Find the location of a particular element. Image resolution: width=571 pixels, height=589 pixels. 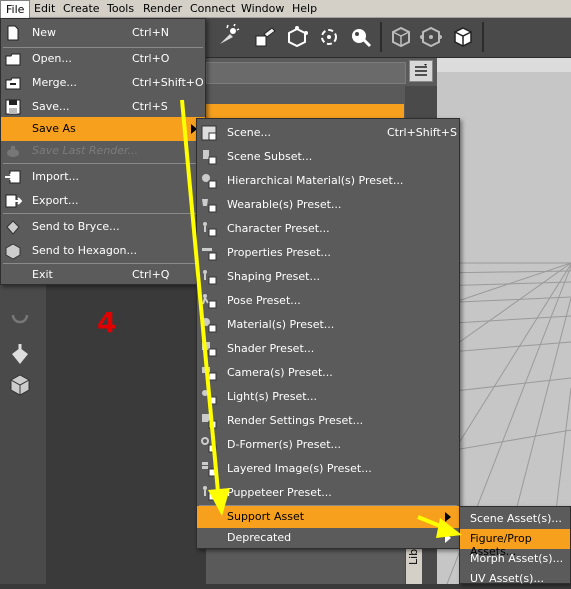

menu-item-shortcut: Ctrl+Shift+S is located at coordinates (422, 132).